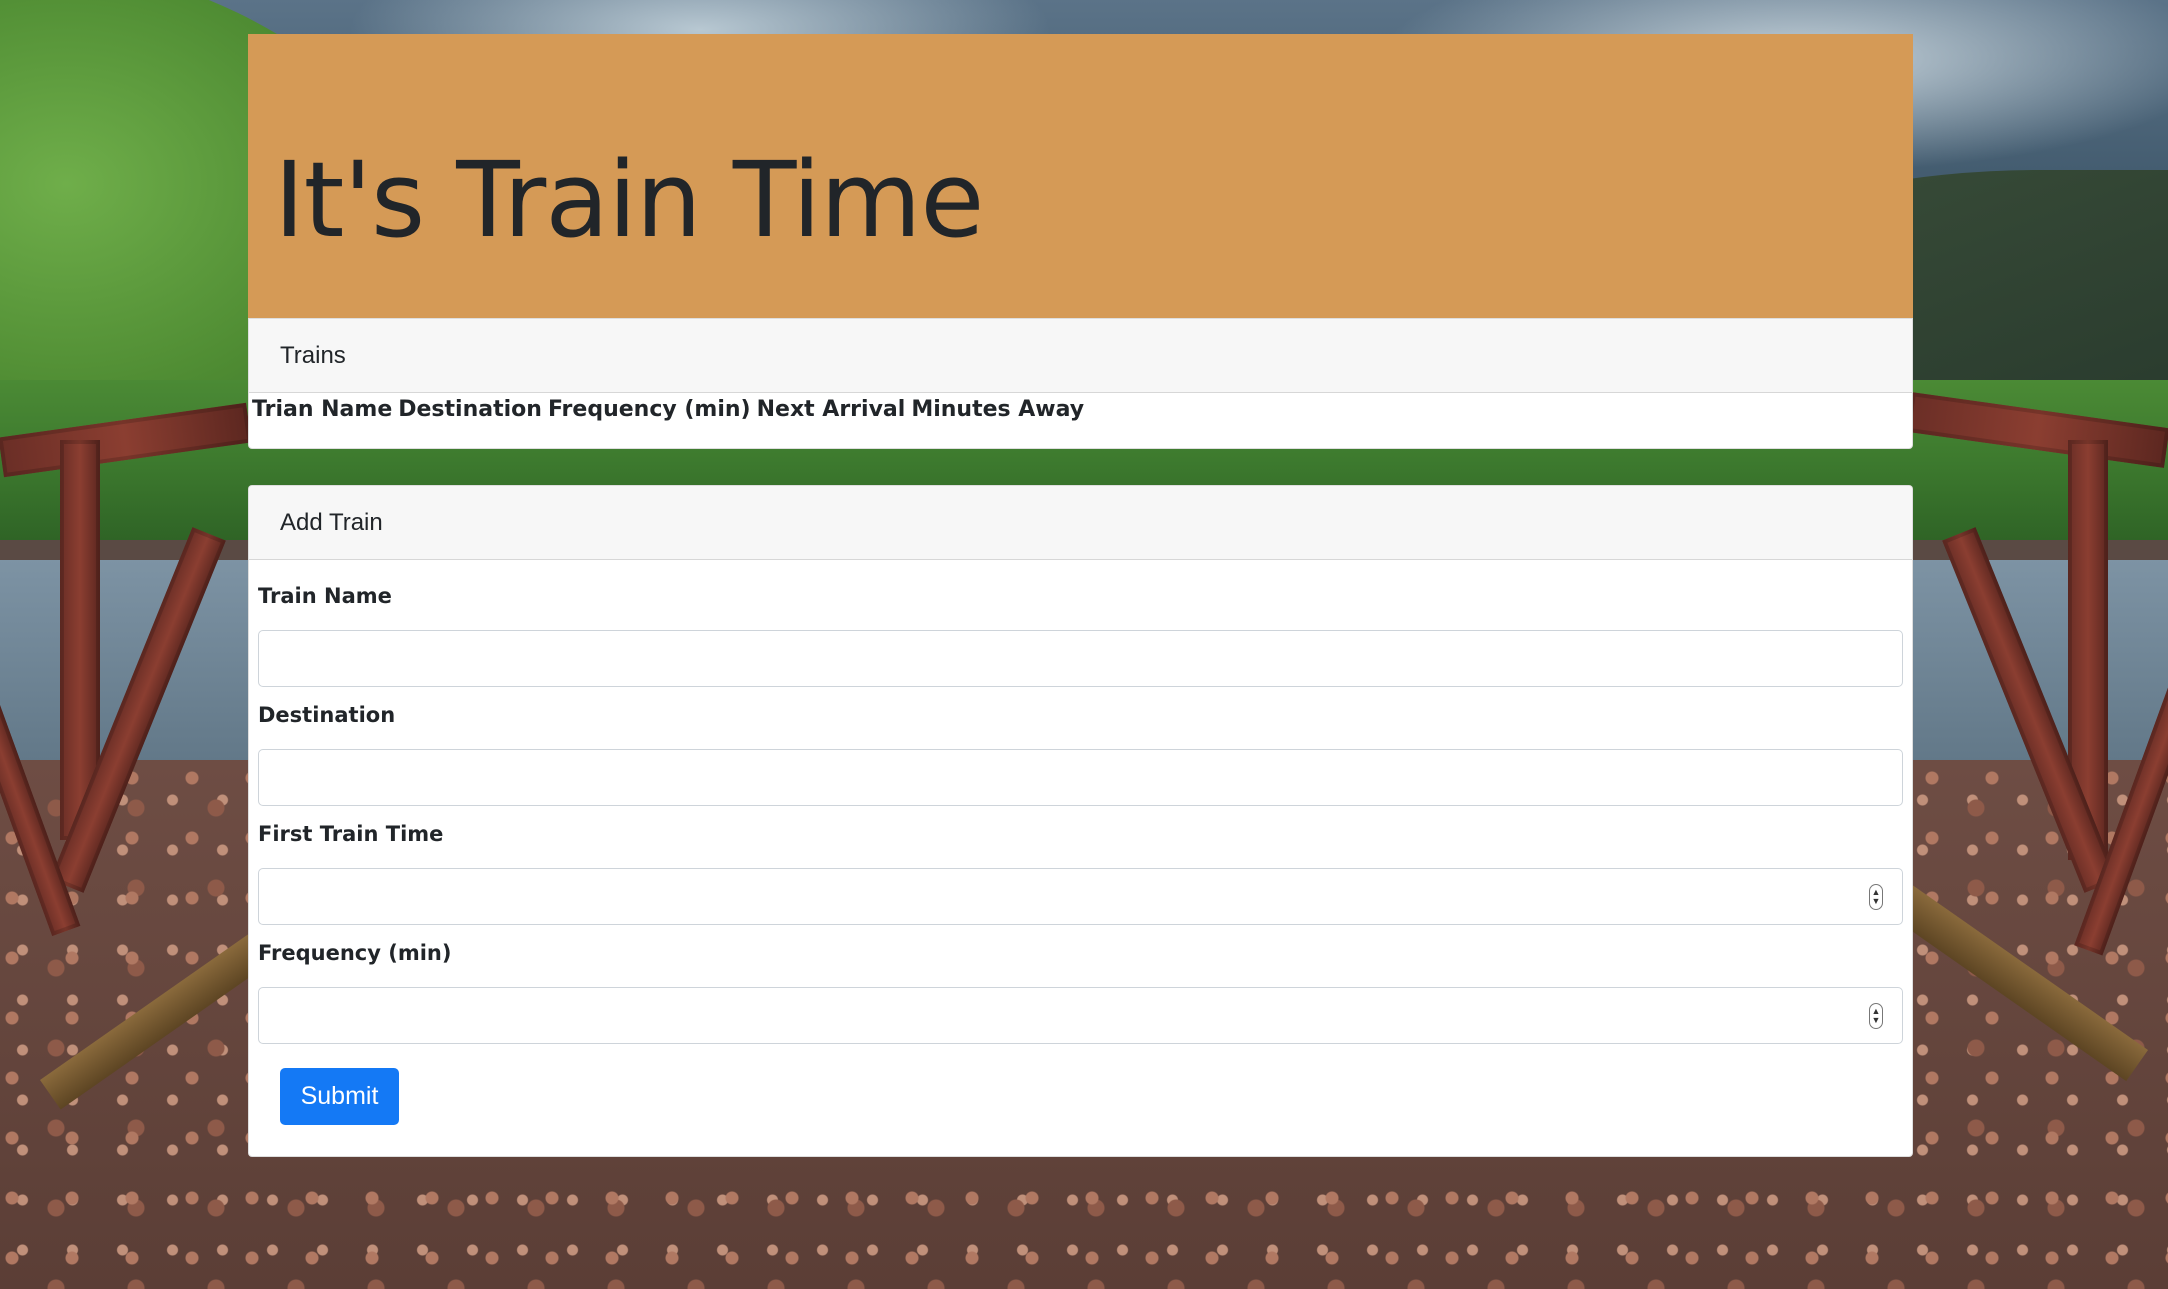  I want to click on destination-group: Destination, so click(1080, 752).